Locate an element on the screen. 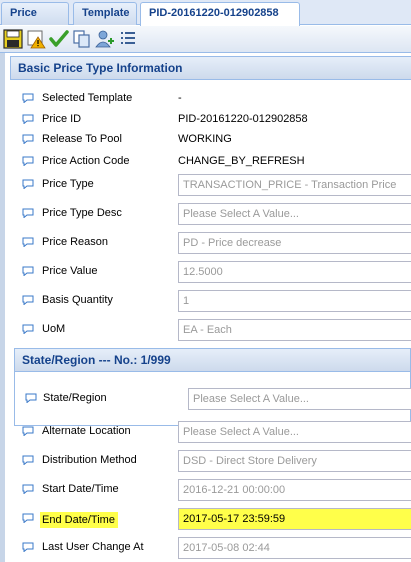  start-datetime-row: Start Date/Time 2016-12-21 00:00:00 is located at coordinates (212, 490).